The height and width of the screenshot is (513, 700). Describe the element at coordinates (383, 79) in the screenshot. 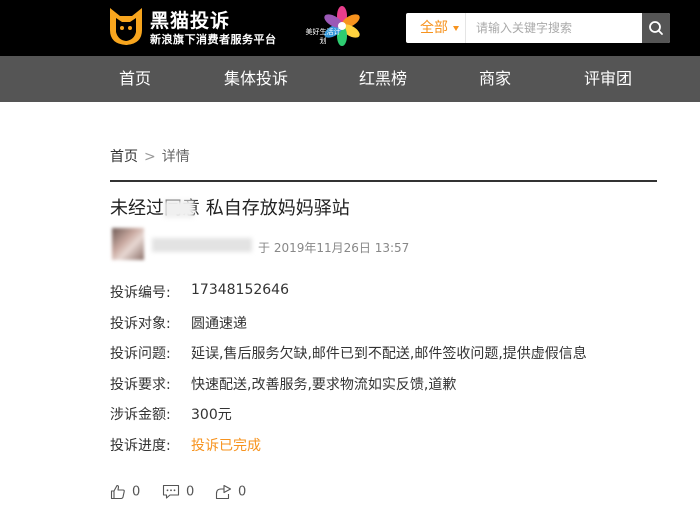

I see `nav-item-ranking: 红黑榜` at that location.